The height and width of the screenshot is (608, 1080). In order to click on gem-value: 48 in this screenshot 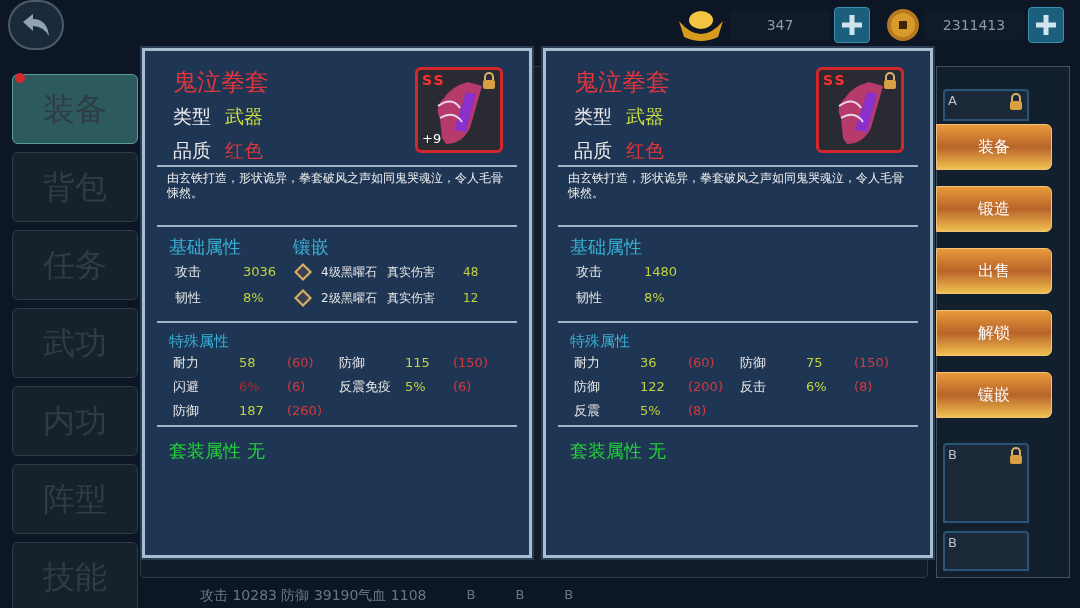, I will do `click(471, 272)`.